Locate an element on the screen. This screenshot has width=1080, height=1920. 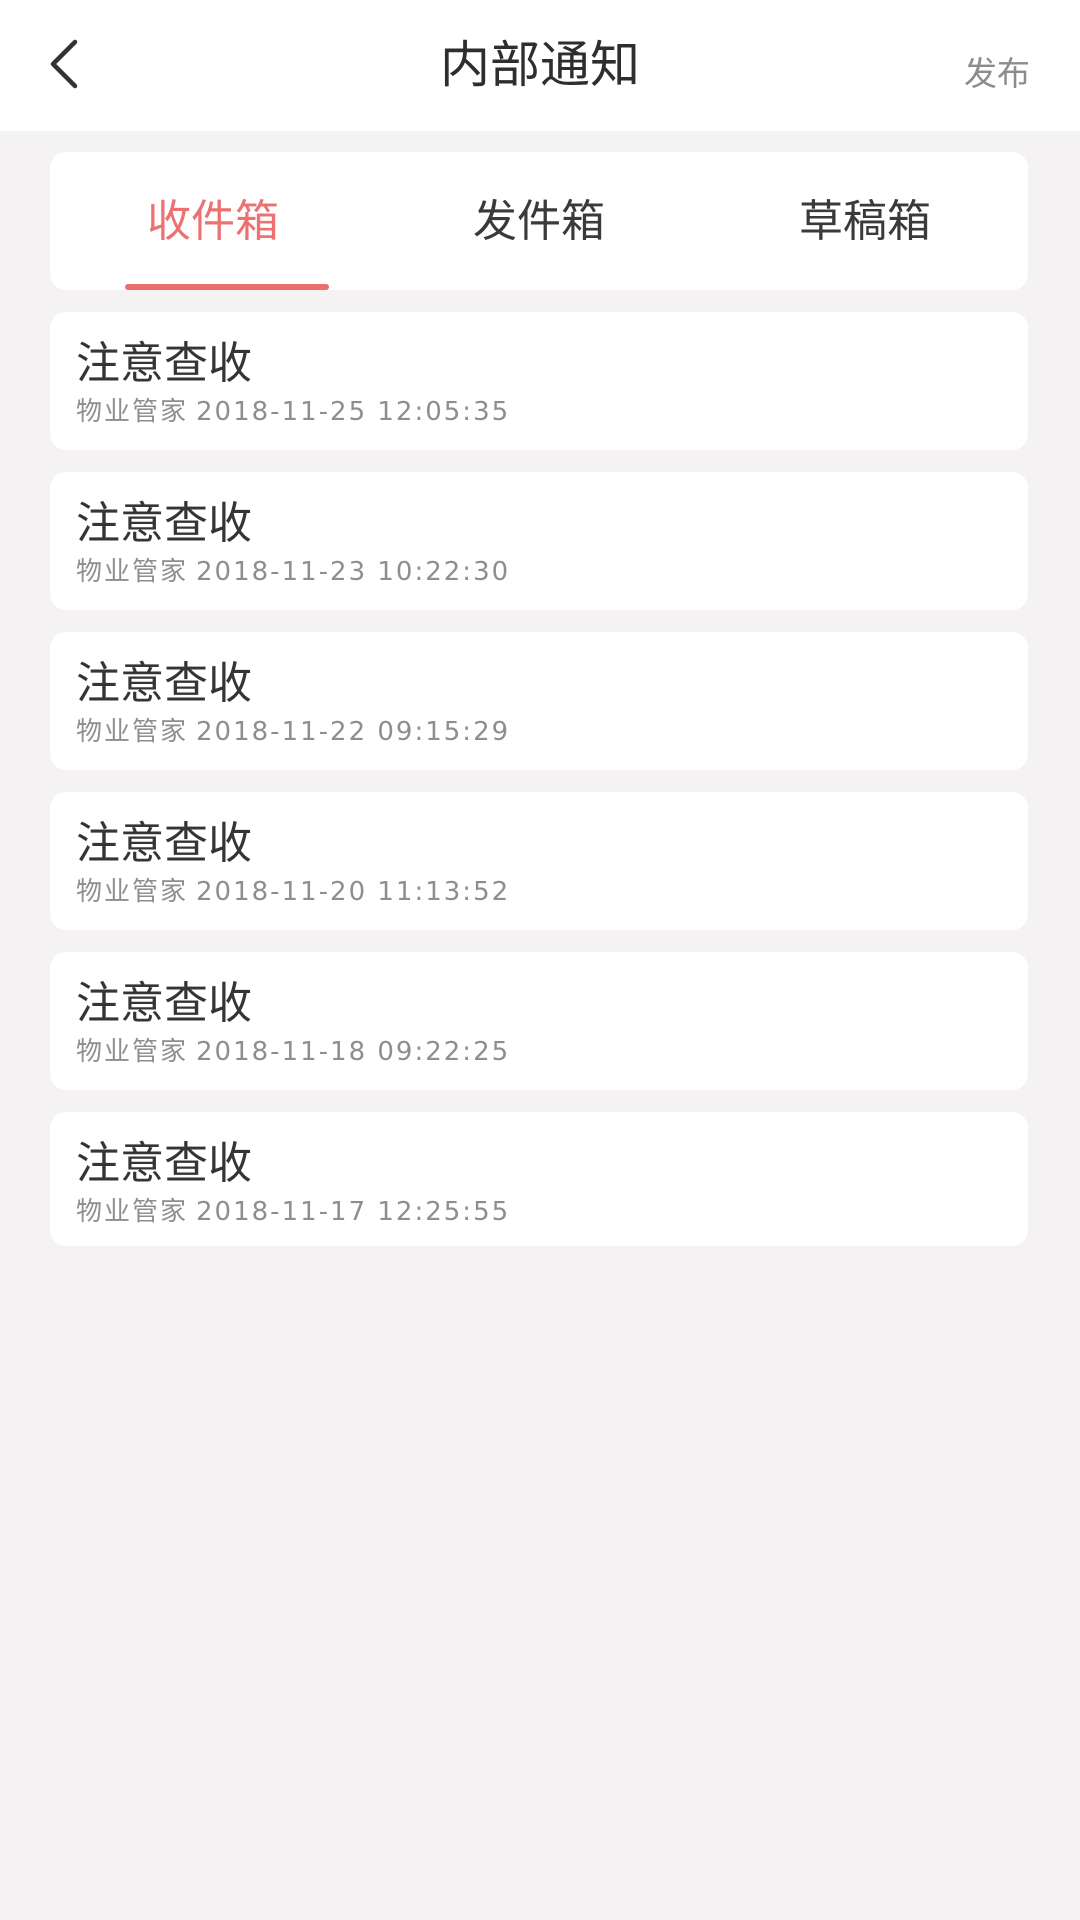
mailbox-tabs: 收件箱 发件箱 草稿箱 is located at coordinates (539, 221).